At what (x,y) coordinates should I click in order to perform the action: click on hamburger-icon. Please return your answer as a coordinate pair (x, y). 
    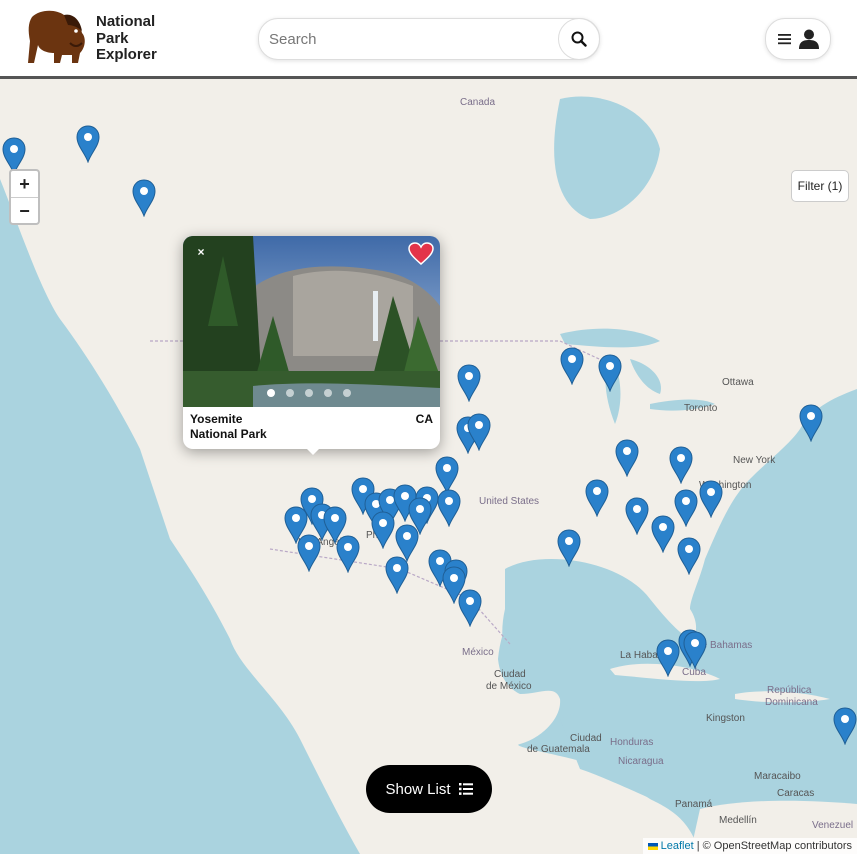
    Looking at the image, I should click on (784, 39).